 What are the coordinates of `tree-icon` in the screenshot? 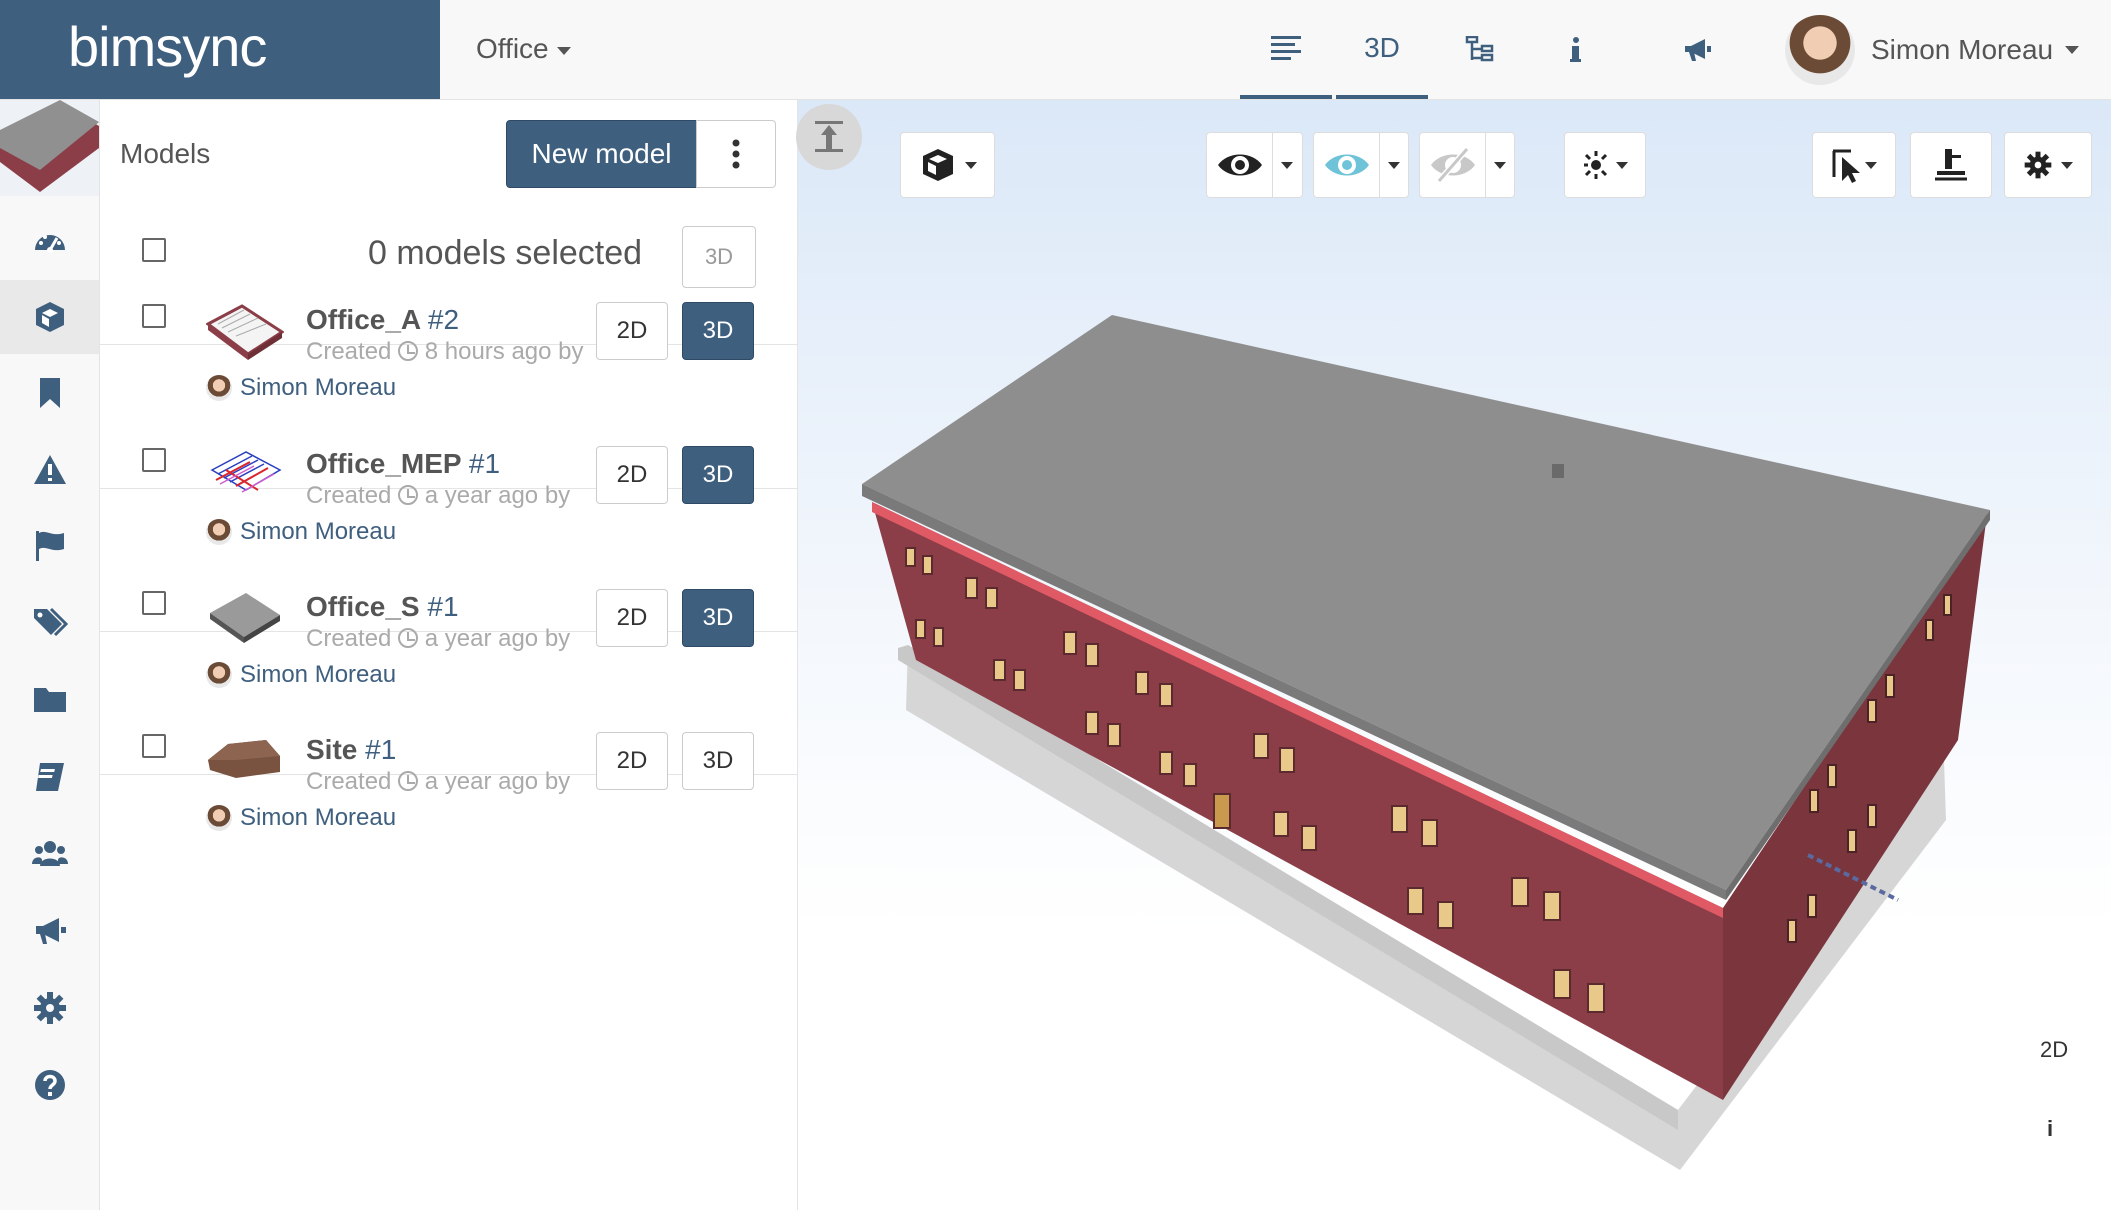 It's located at (1479, 48).